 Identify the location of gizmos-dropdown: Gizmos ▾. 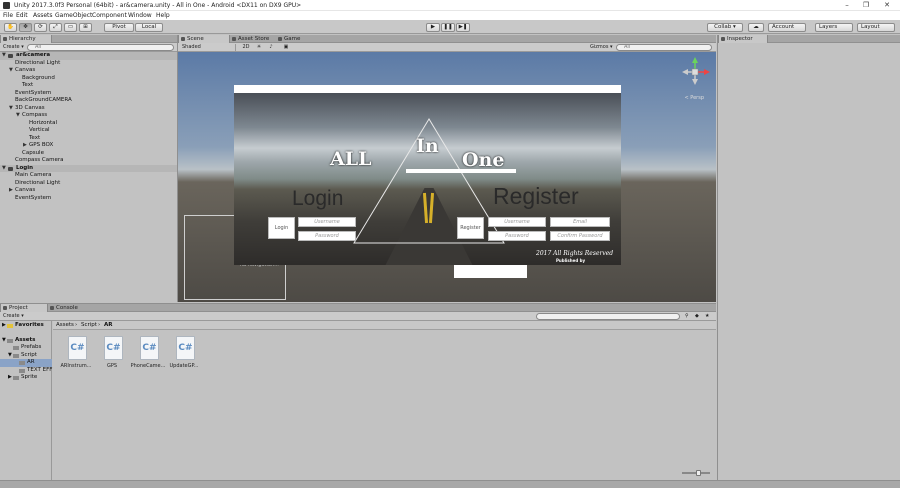
(601, 47).